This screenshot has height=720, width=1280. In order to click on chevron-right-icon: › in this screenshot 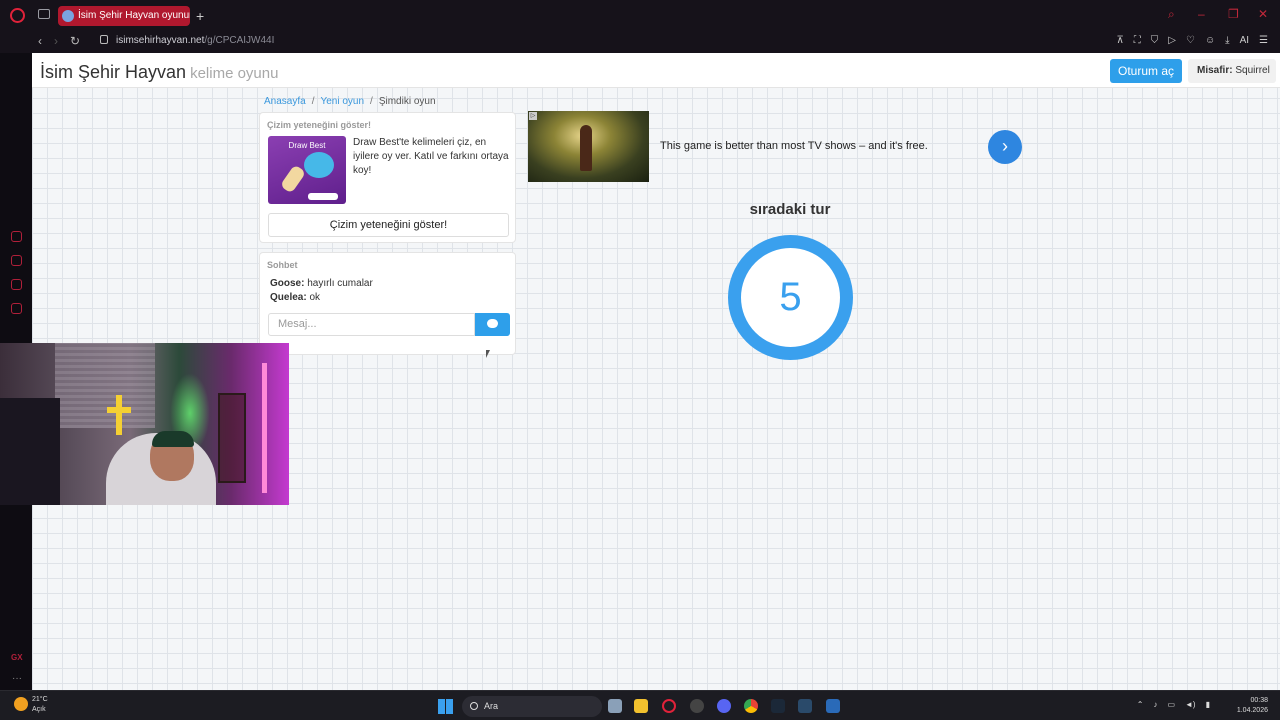, I will do `click(1005, 146)`.